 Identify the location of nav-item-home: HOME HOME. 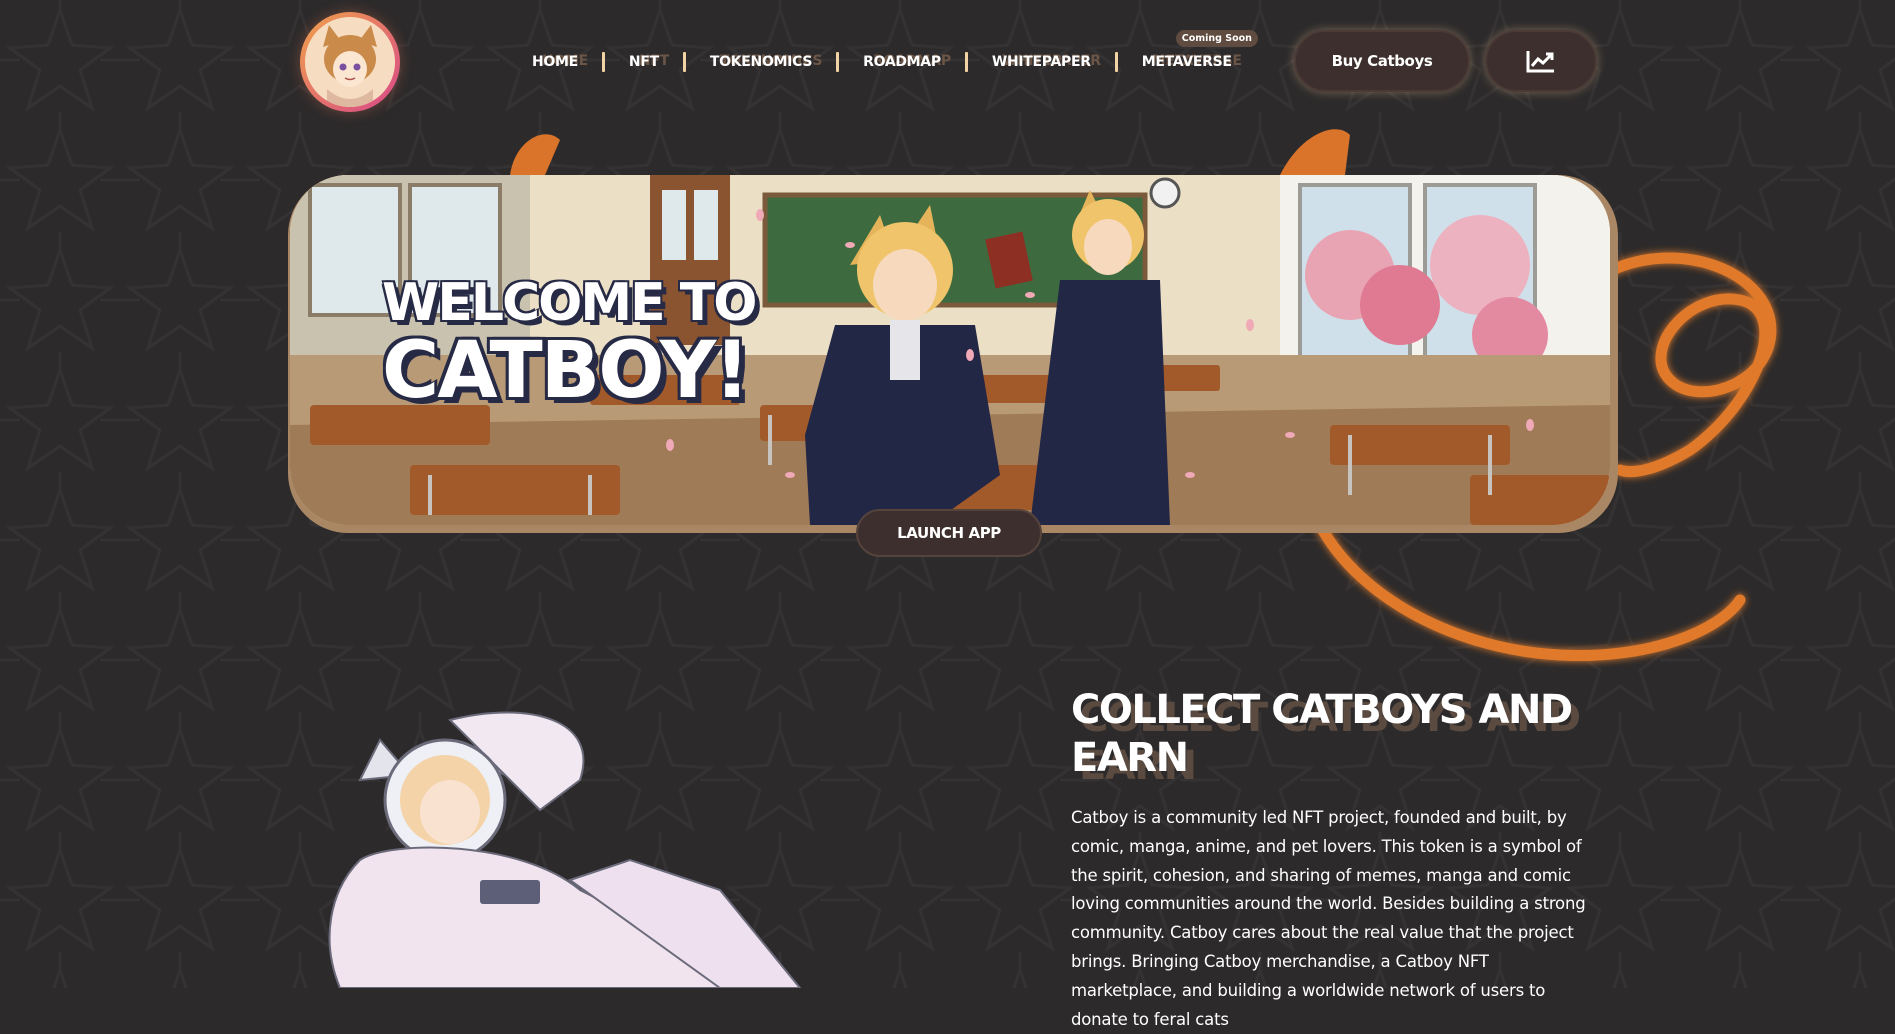
(560, 62).